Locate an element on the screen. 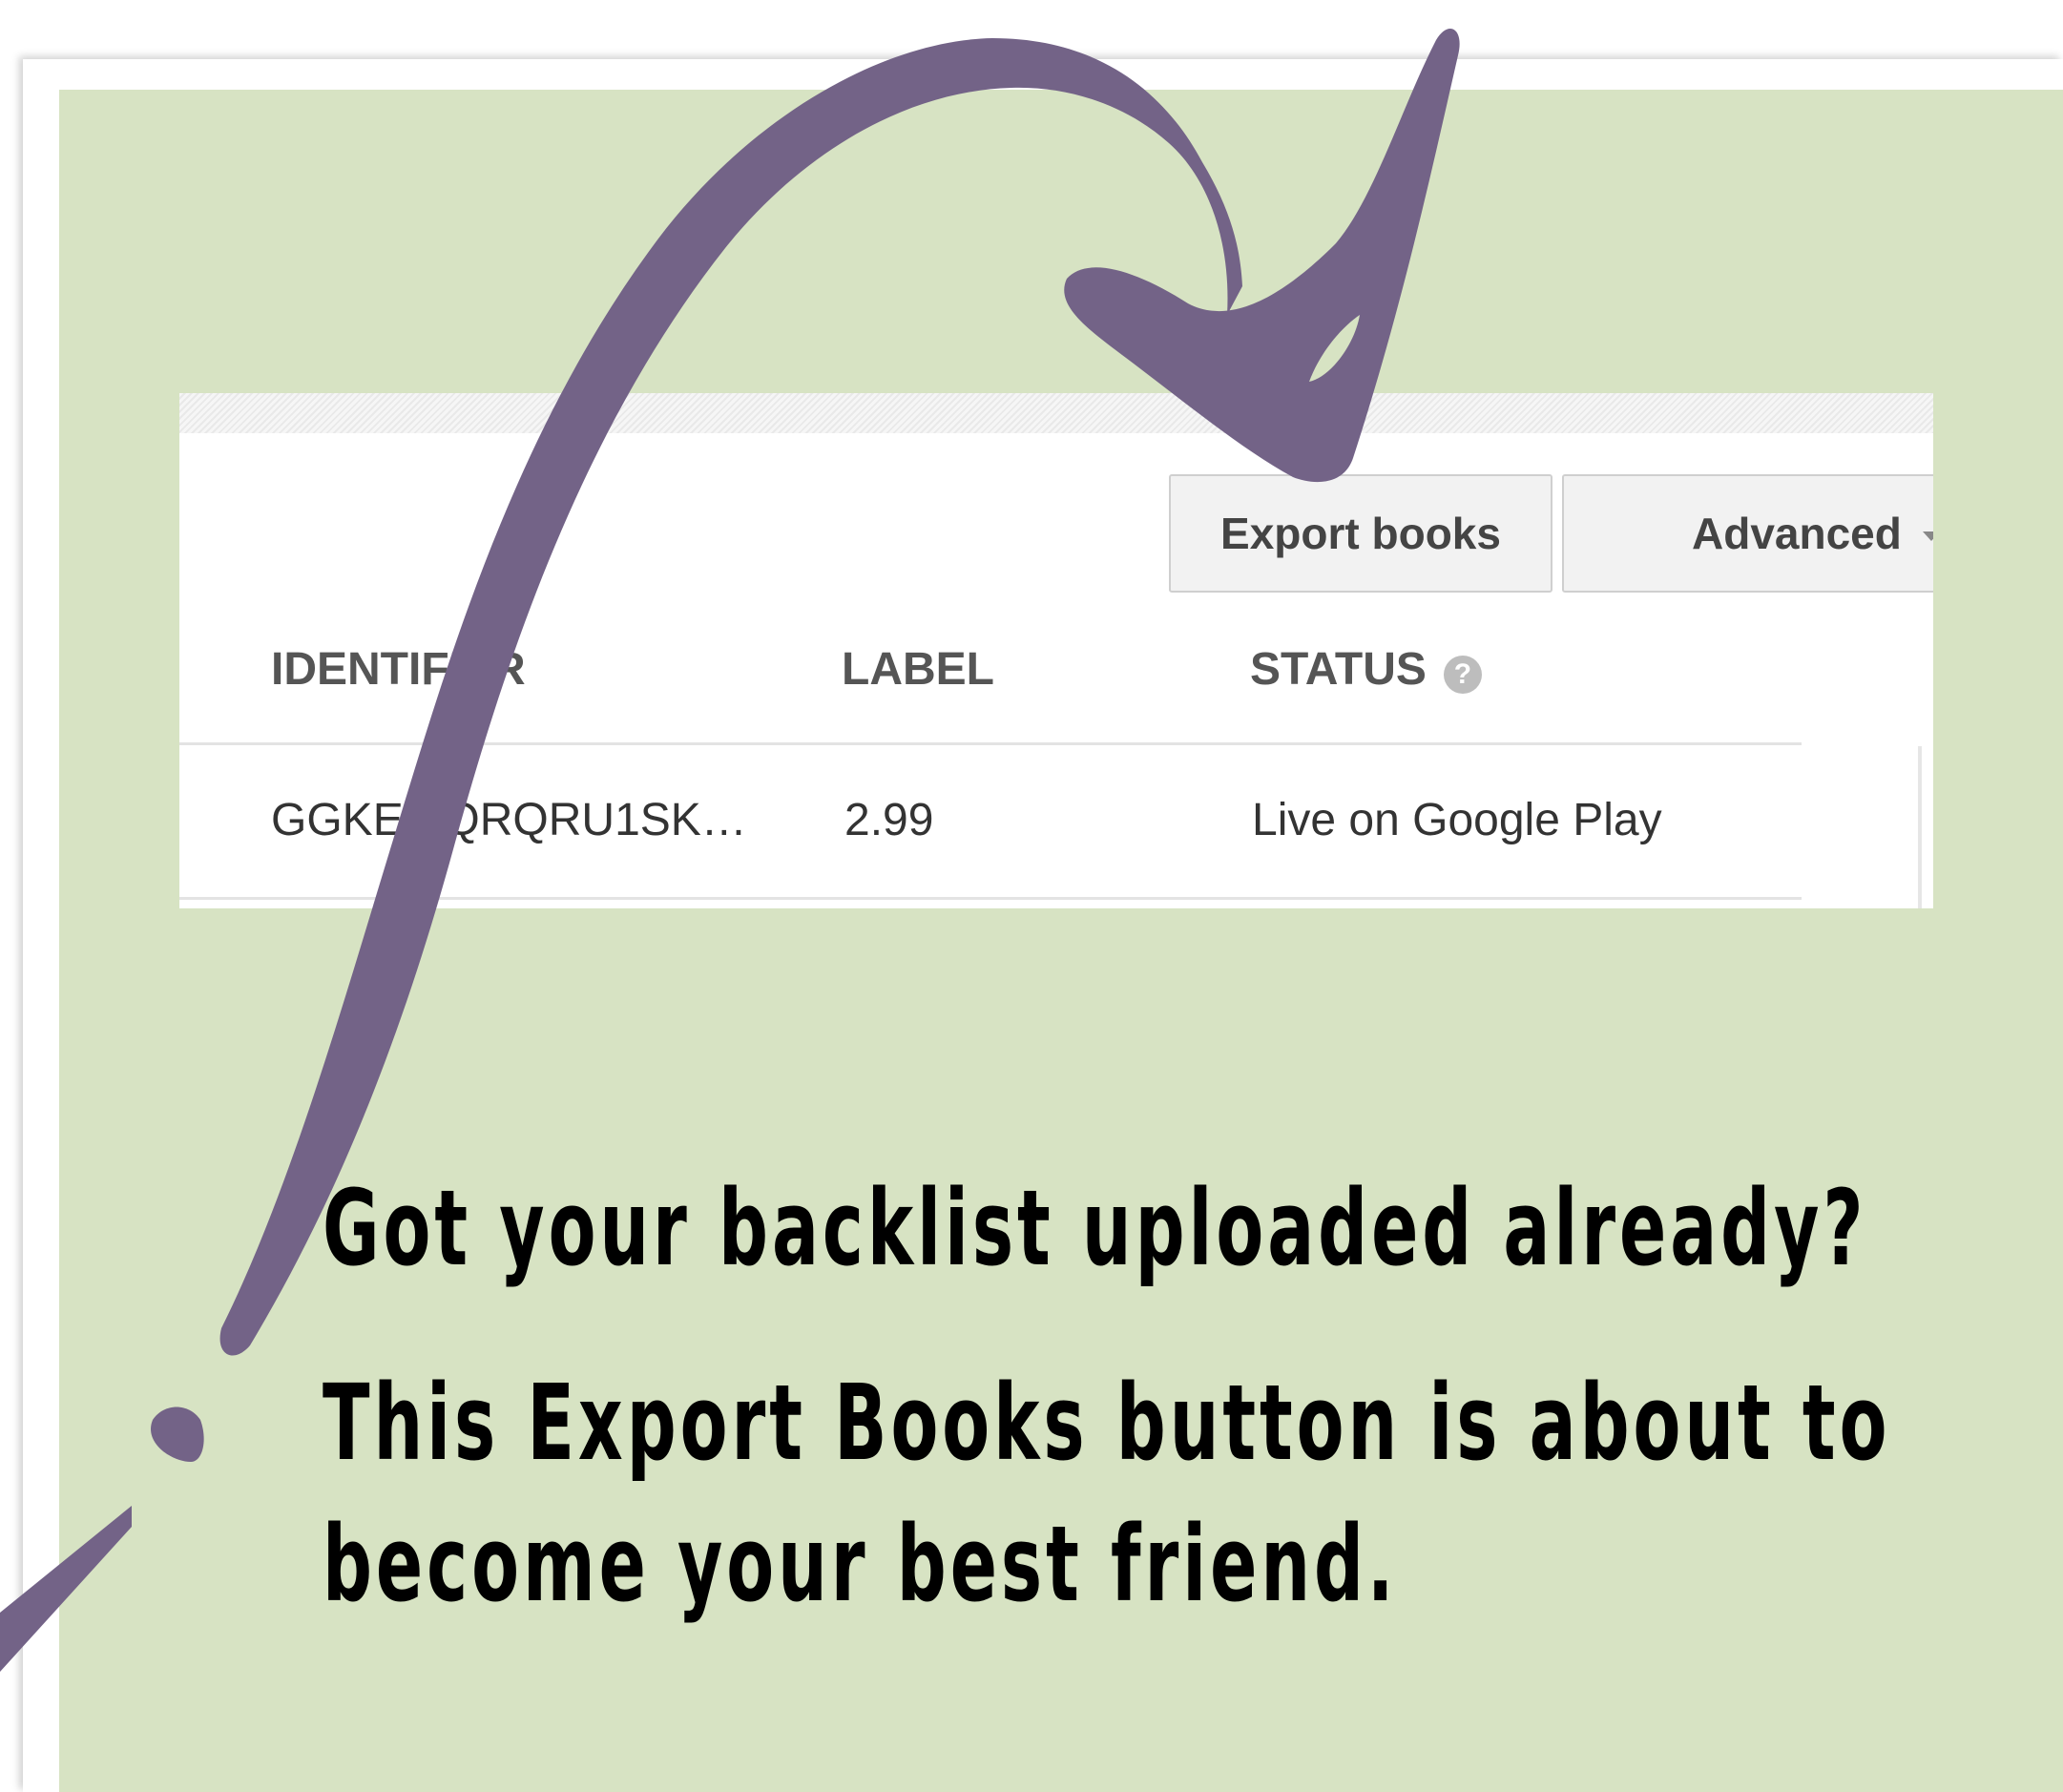 The width and height of the screenshot is (2063, 1792). column-header-identifier: IDENTIFIER is located at coordinates (398, 669).